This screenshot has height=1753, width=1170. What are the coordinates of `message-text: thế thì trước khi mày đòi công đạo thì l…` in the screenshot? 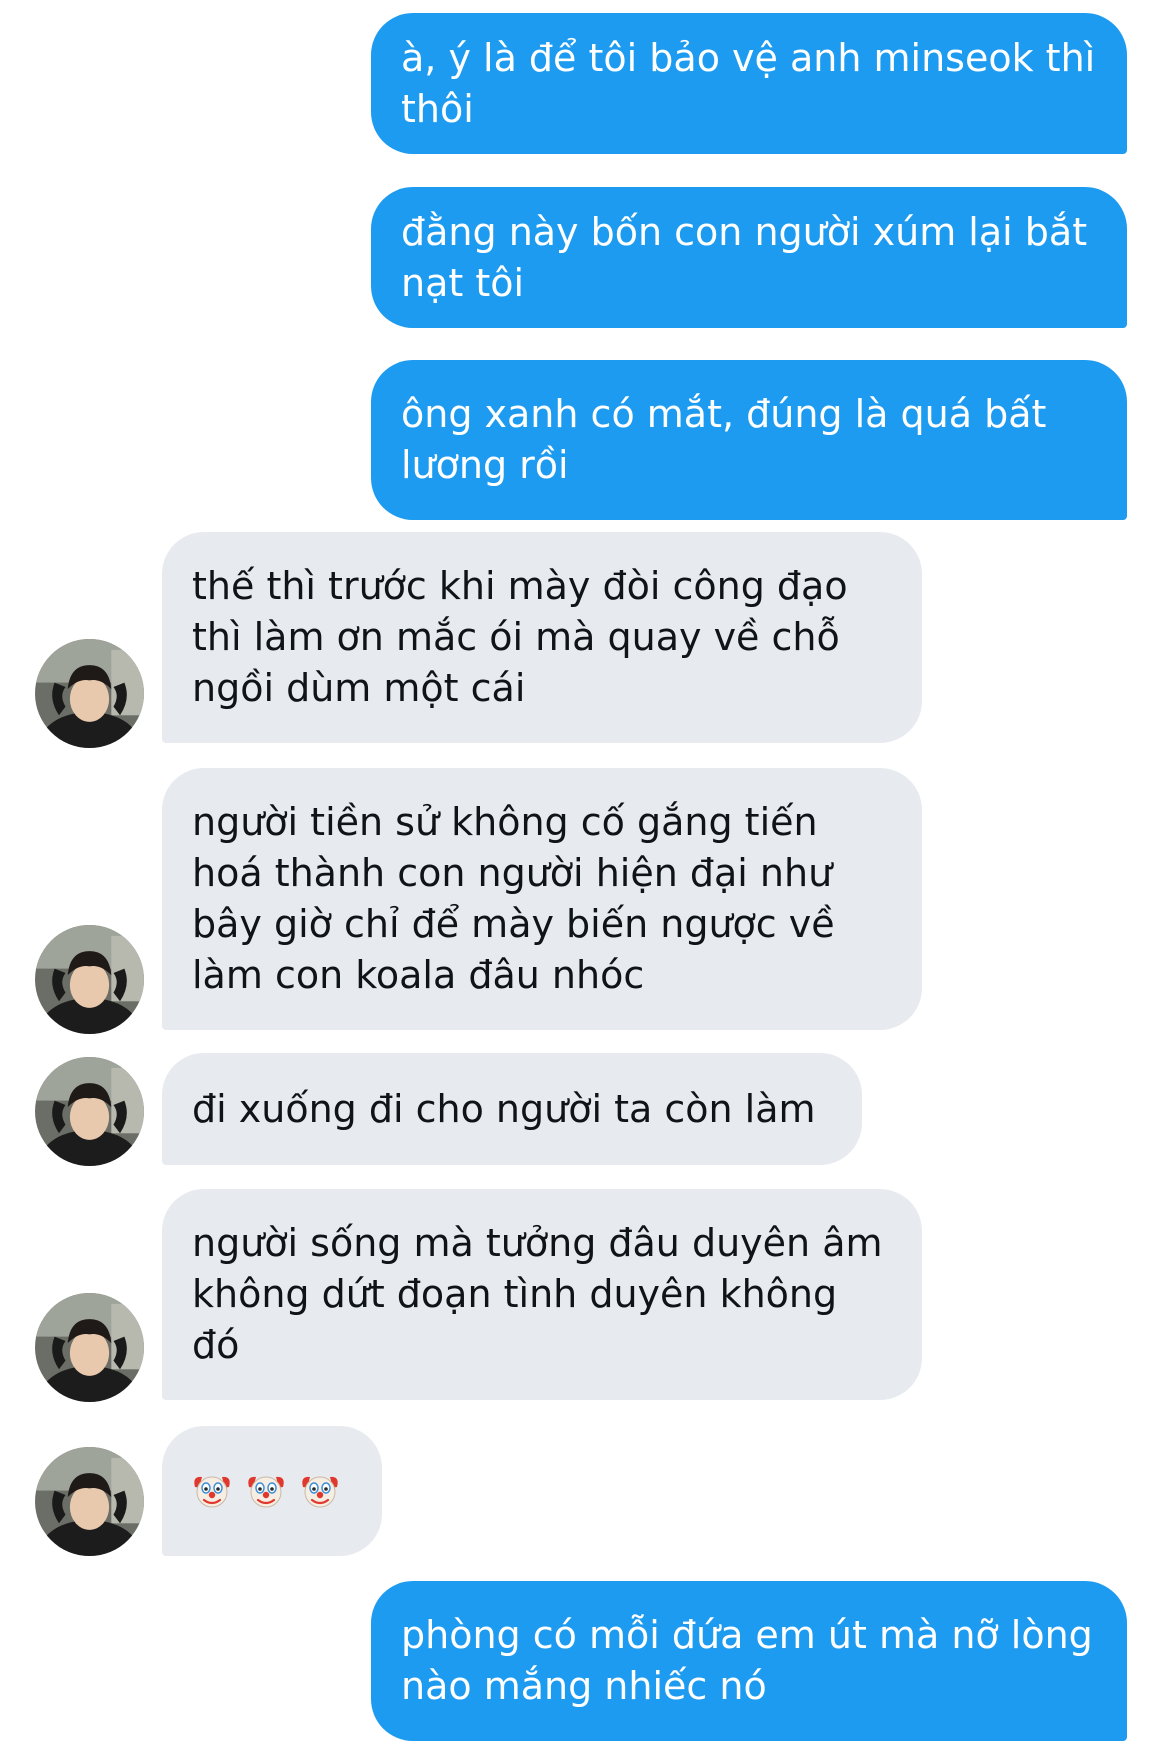 It's located at (520, 637).